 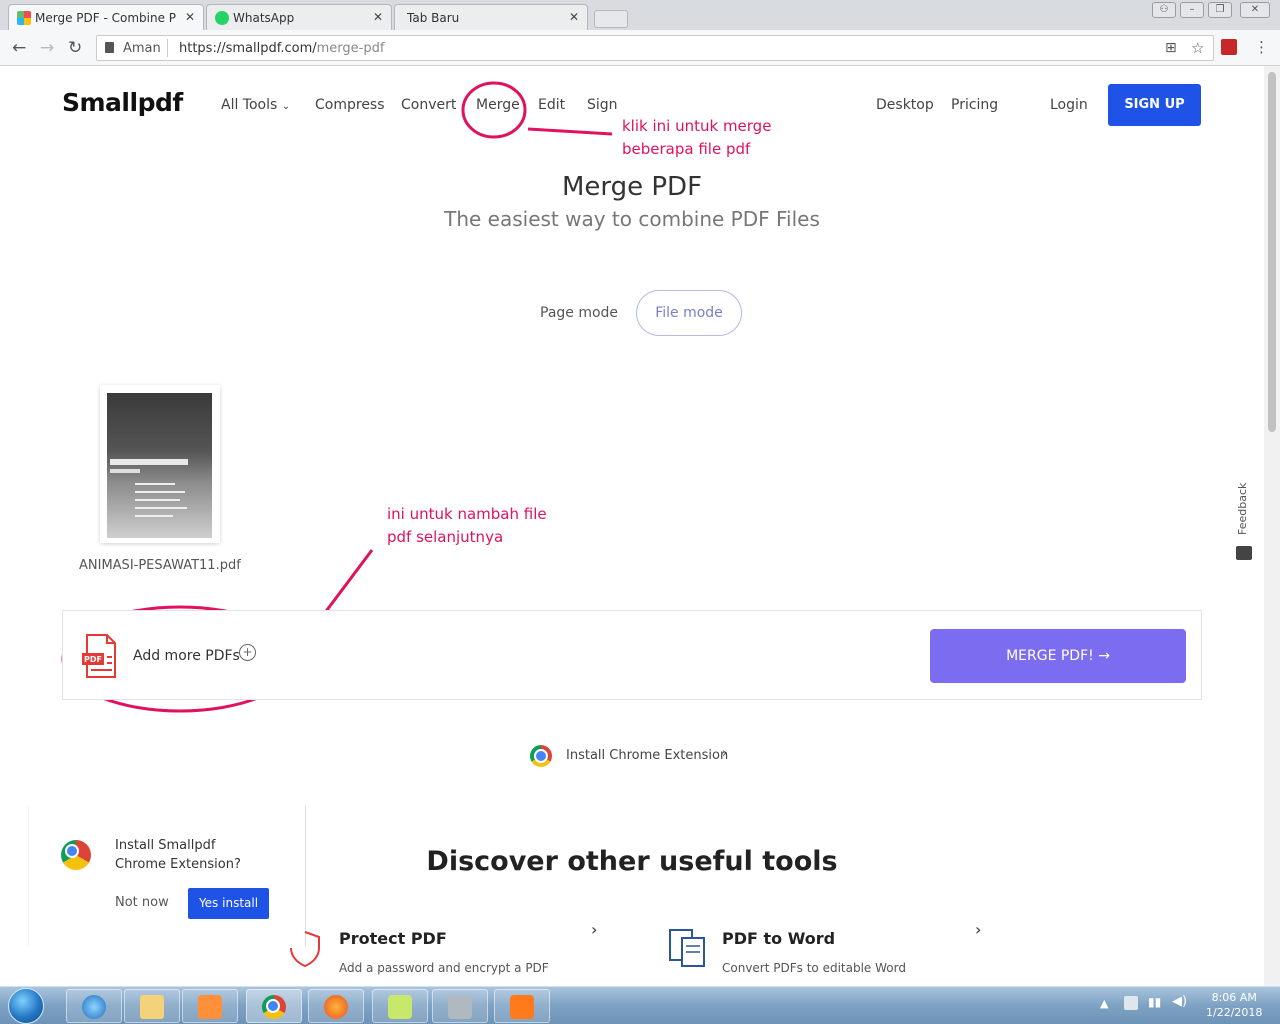 I want to click on tool-pdf-to-word-desc: Convert PDFs to editable Word, so click(x=814, y=968).